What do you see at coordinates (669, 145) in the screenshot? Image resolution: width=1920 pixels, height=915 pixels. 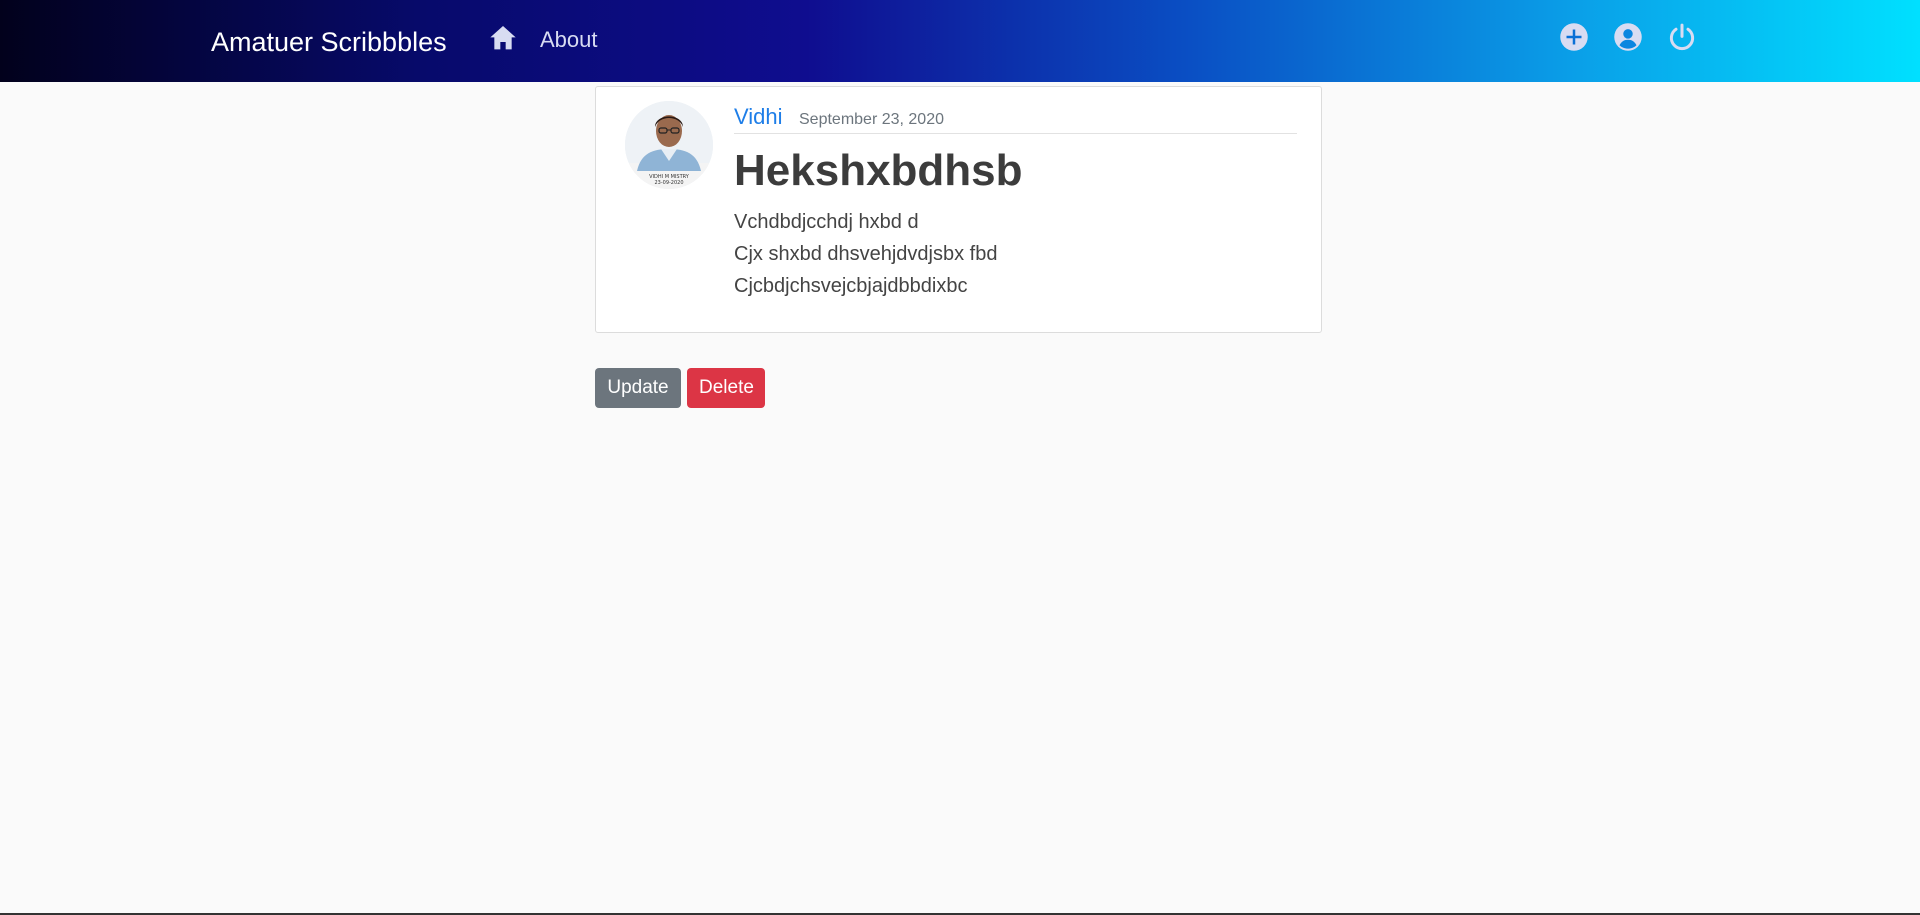 I see `author-avatar: VIDHI M MISTRY 23-09-2020` at bounding box center [669, 145].